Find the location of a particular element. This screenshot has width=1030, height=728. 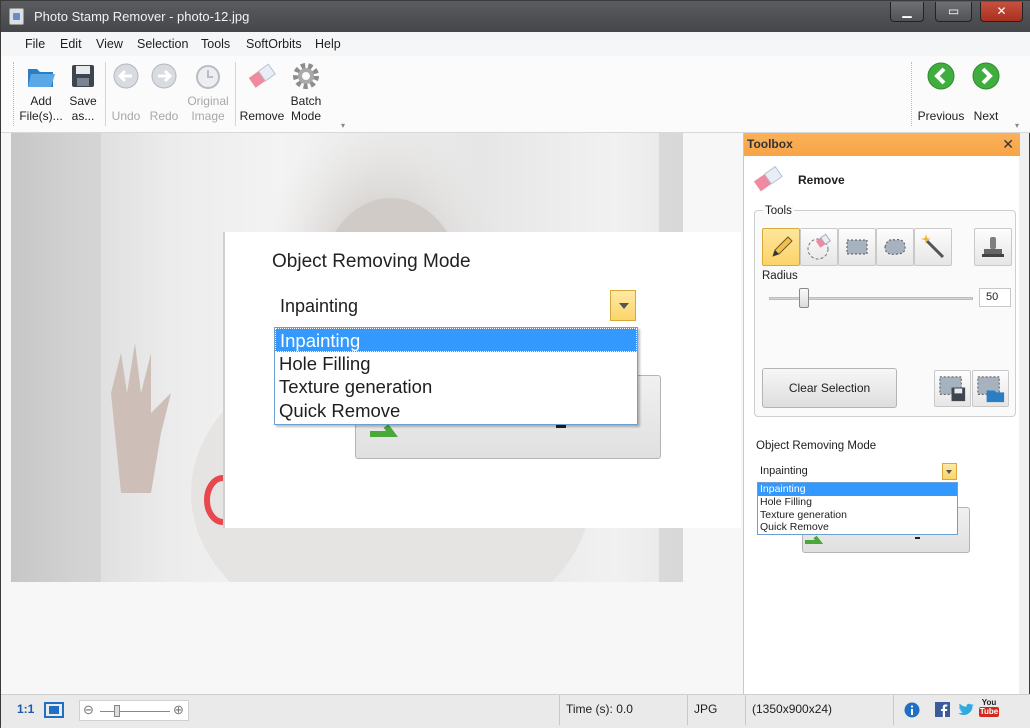

rectangle-select-icon is located at coordinates (857, 247).